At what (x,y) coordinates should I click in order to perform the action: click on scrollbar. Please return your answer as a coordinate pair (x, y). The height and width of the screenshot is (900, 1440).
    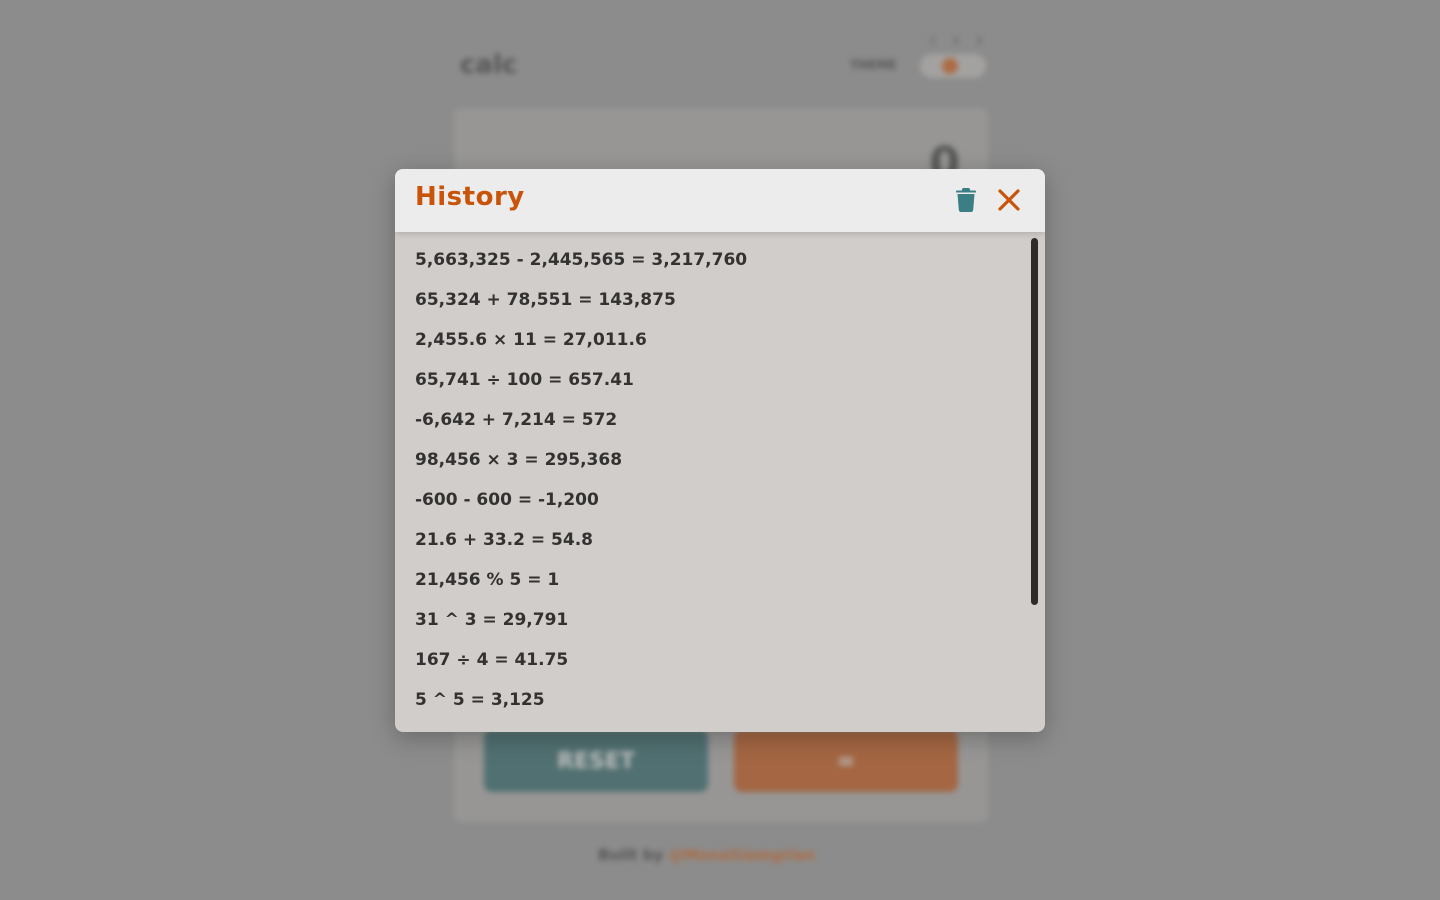
    Looking at the image, I should click on (1035, 482).